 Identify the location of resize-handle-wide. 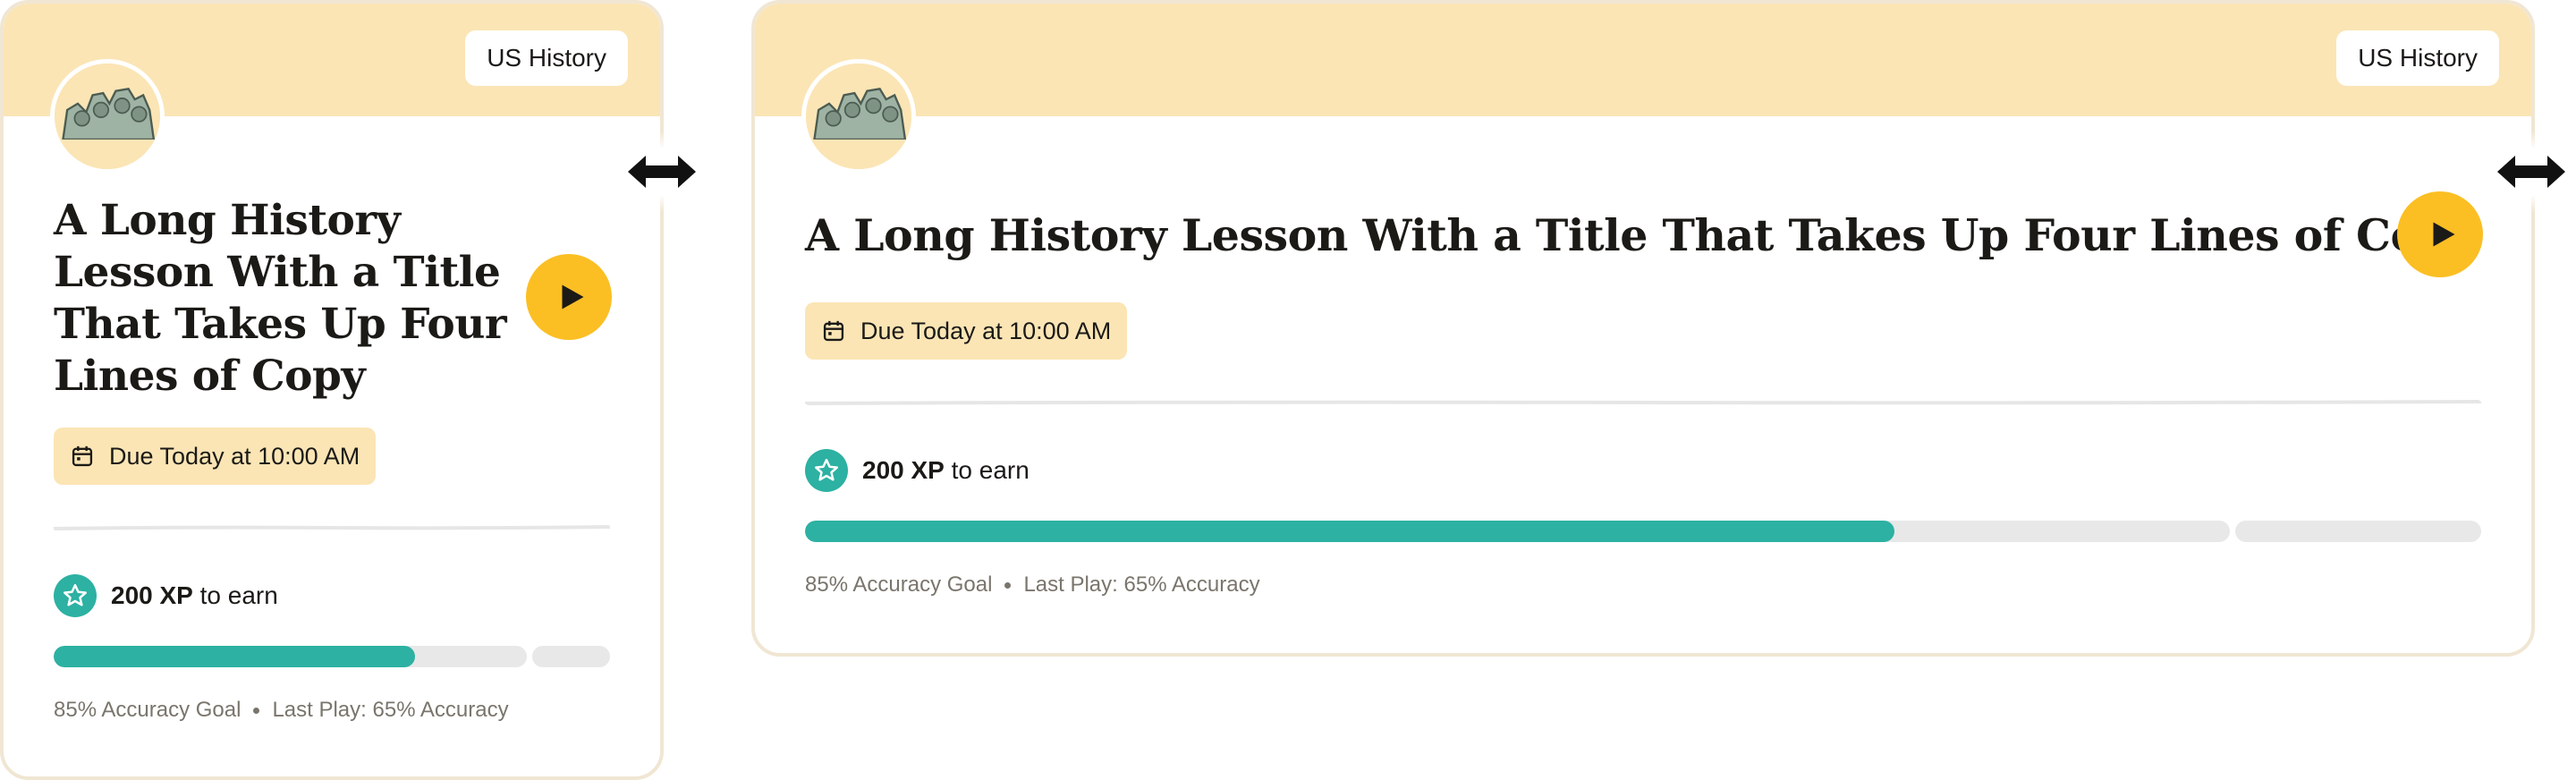
(2531, 171).